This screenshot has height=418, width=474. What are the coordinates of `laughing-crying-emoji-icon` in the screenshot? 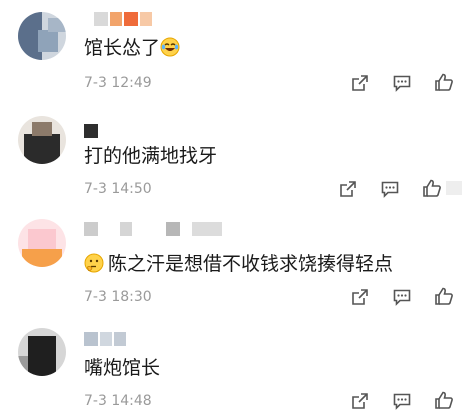 It's located at (170, 47).